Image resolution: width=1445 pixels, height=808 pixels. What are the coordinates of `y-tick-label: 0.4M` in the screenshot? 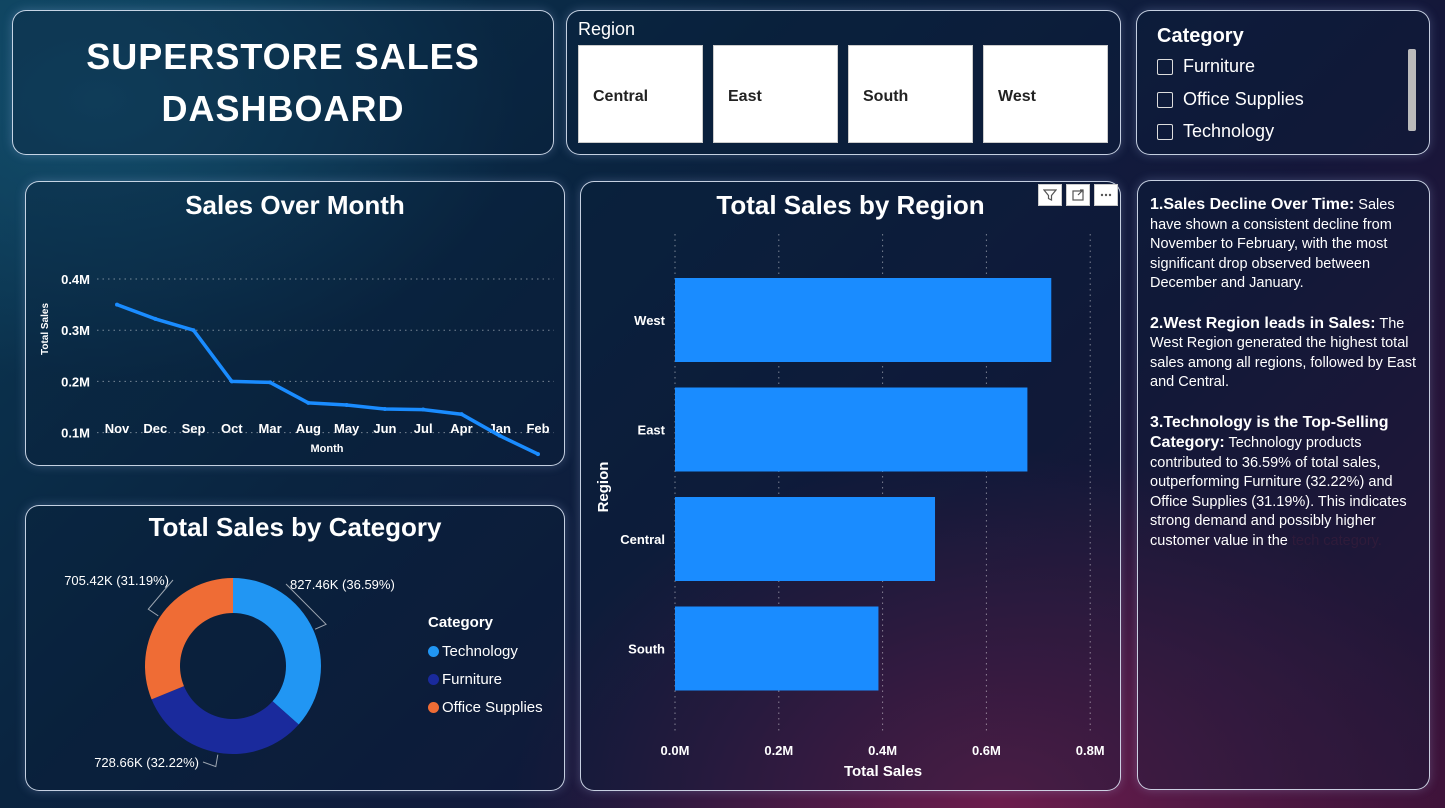 It's located at (75, 279).